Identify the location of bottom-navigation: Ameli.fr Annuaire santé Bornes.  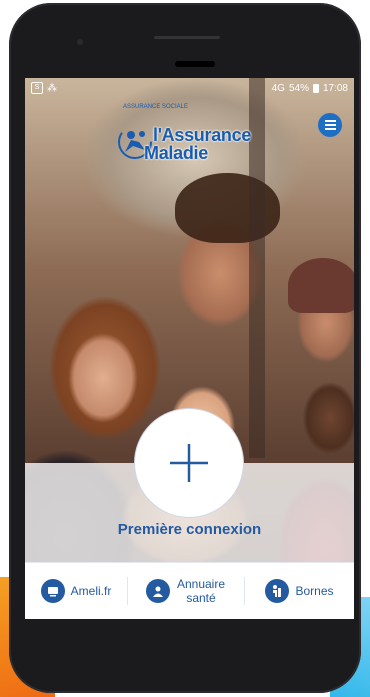
(189, 590).